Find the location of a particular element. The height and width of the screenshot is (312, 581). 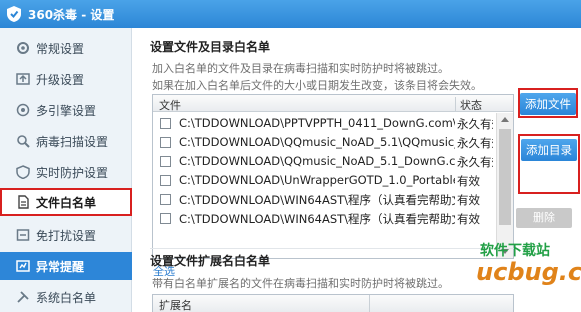

tools-icon is located at coordinates (23, 297).